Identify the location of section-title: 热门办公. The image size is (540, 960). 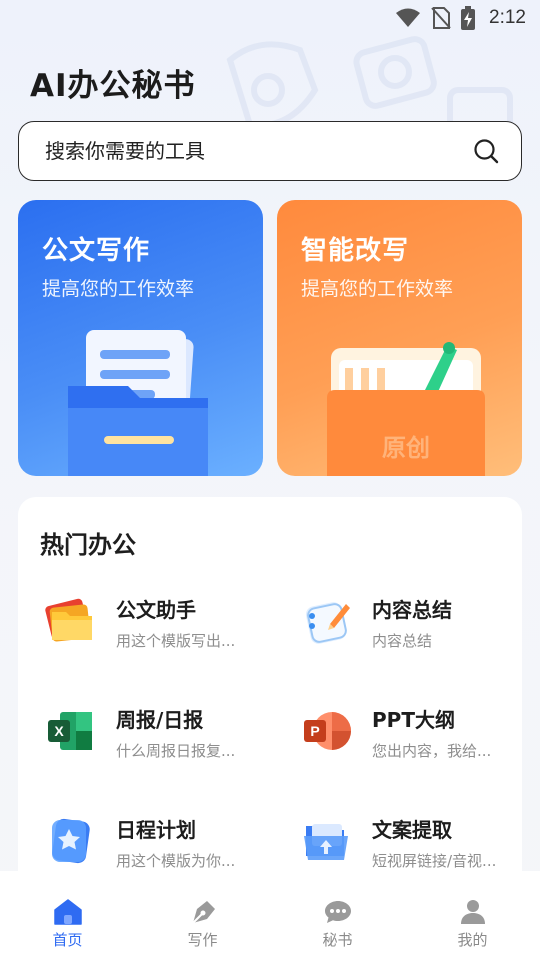
(88, 545).